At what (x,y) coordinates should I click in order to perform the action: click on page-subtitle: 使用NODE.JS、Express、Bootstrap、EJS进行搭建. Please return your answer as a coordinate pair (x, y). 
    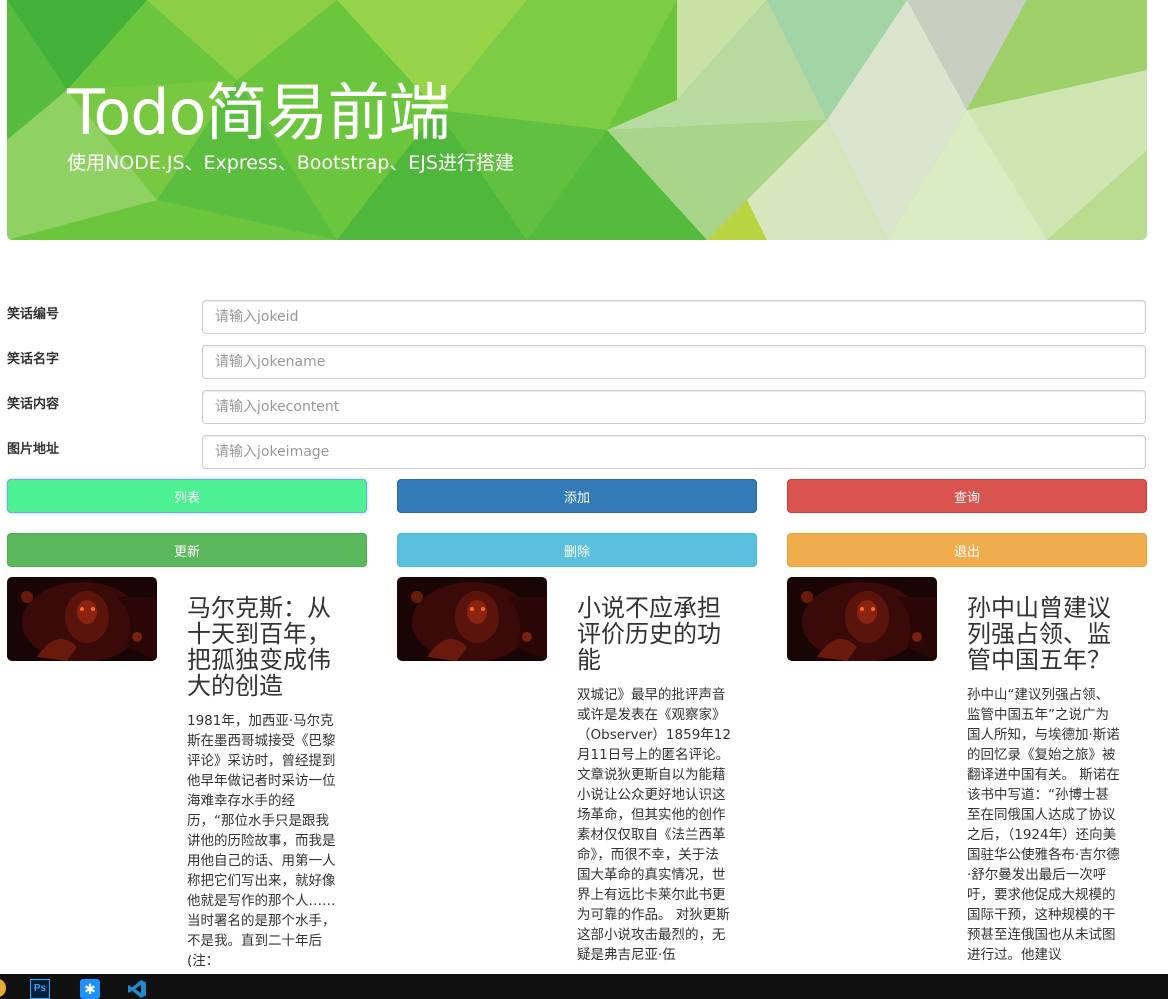
    Looking at the image, I should click on (290, 163).